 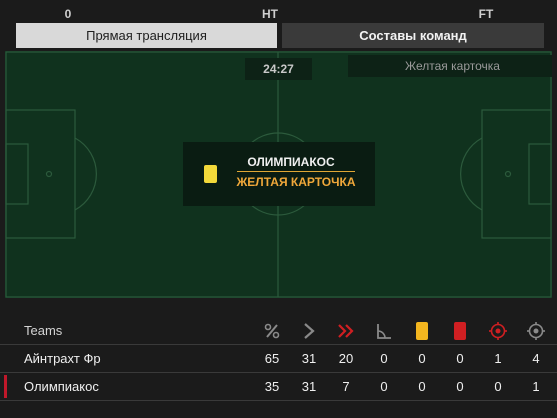 I want to click on table-row: Олимпиакос 35 31 7 0 0 0 0 1, so click(x=278, y=387).